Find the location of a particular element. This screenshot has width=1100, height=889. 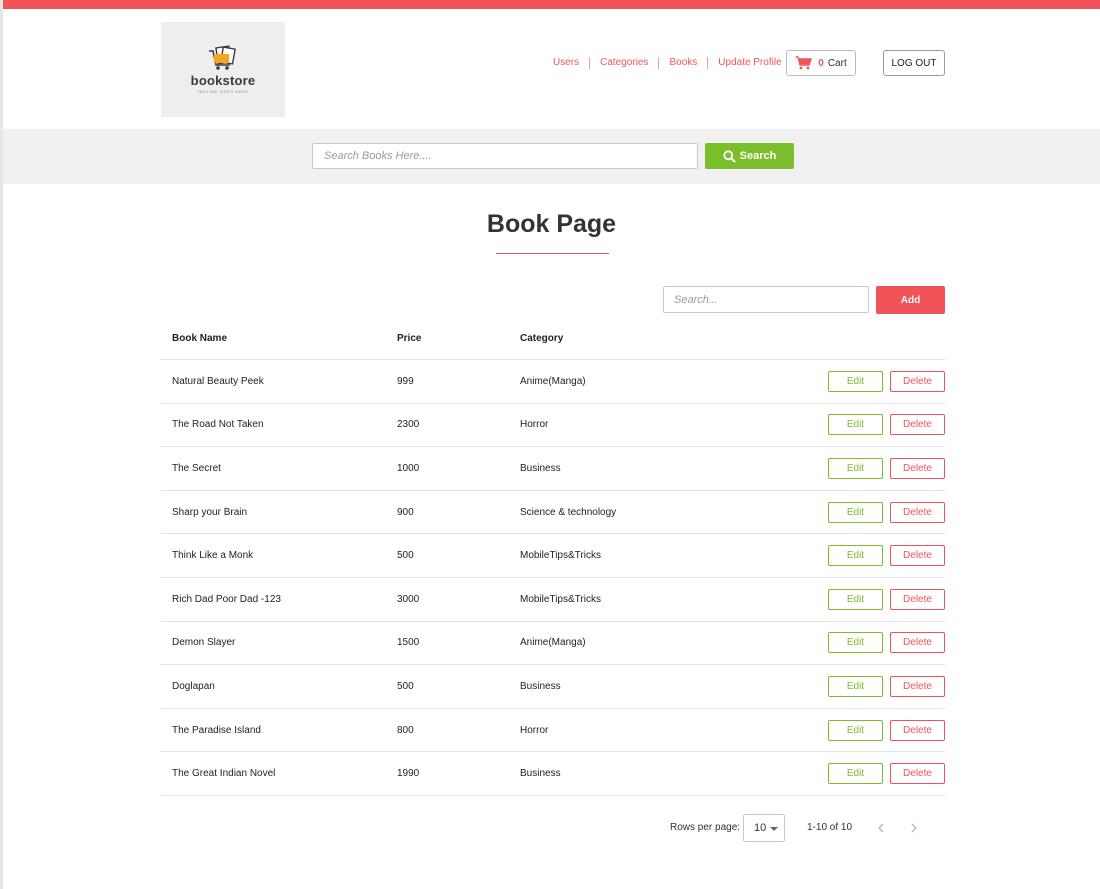

cart-count: 0 is located at coordinates (821, 63).